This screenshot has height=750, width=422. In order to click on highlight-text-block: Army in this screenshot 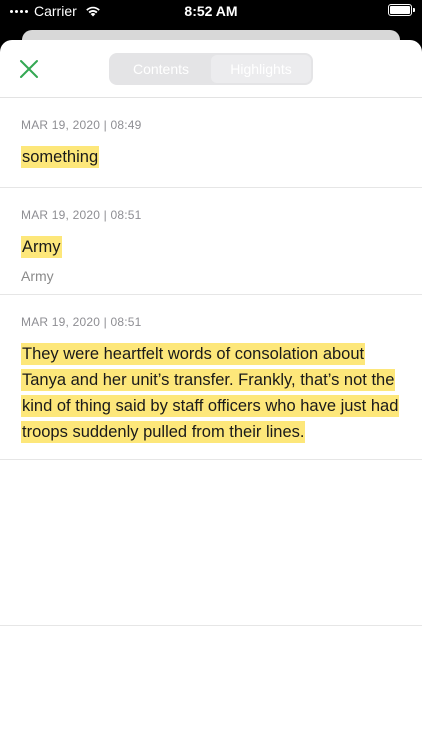, I will do `click(211, 247)`.